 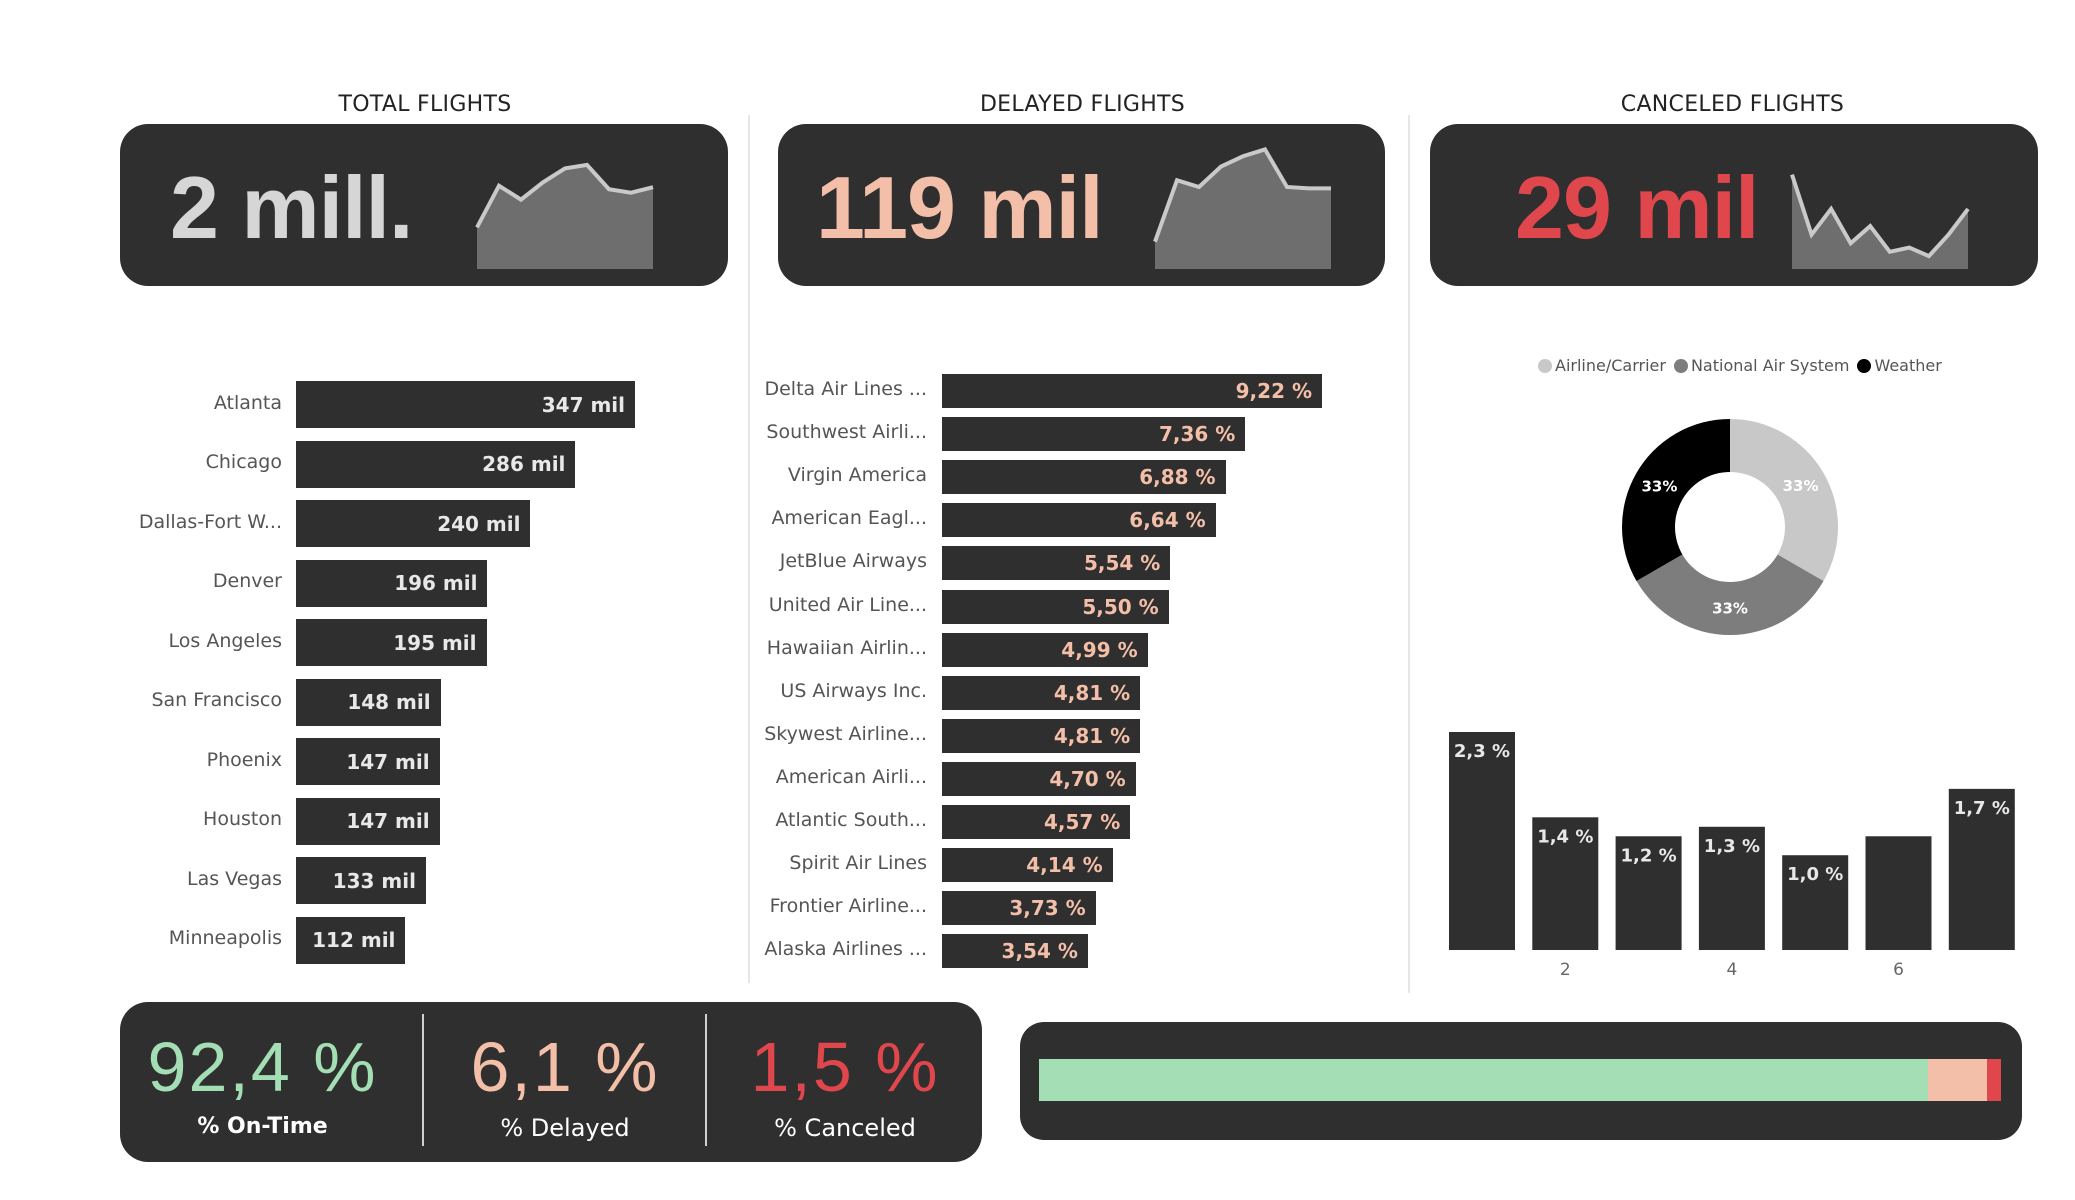 What do you see at coordinates (247, 581) in the screenshot?
I see `bar-category-label: Denver` at bounding box center [247, 581].